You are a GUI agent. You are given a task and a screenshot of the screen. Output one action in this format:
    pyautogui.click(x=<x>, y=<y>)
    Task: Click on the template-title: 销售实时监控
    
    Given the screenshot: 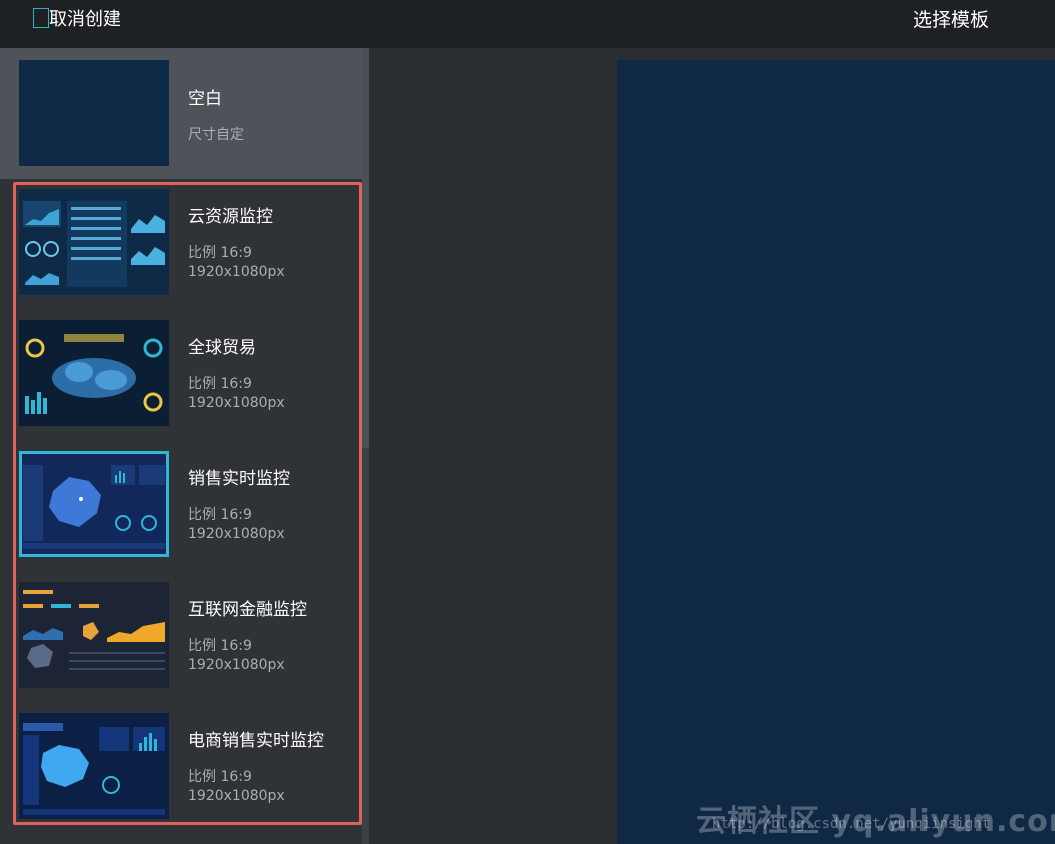 What is the action you would take?
    pyautogui.click(x=239, y=479)
    